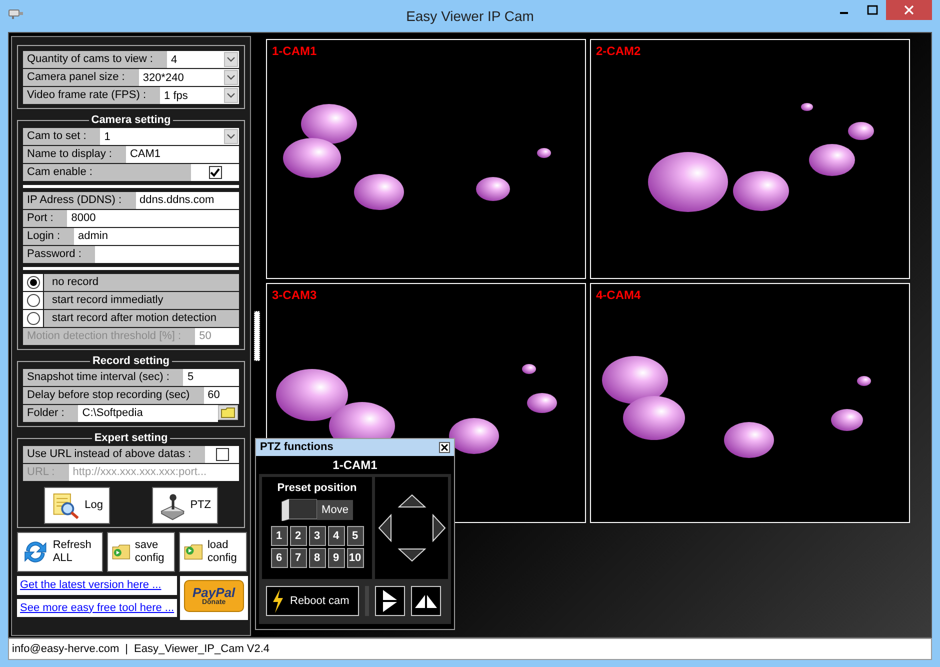 This screenshot has width=940, height=667. I want to click on folder-icon, so click(228, 412).